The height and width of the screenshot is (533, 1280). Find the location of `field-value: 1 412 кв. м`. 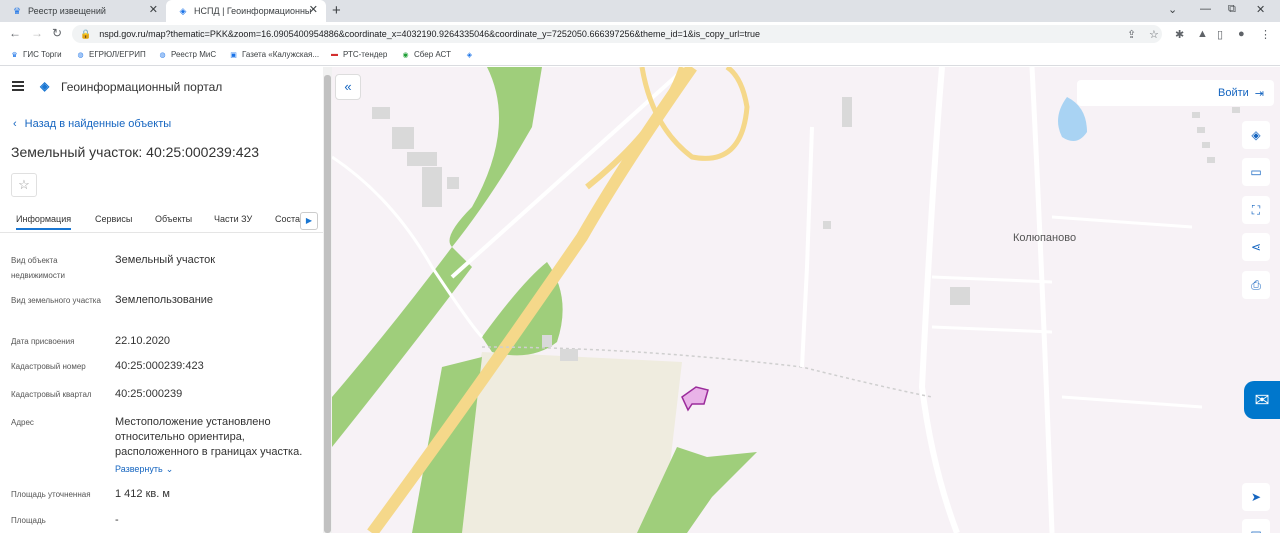

field-value: 1 412 кв. м is located at coordinates (142, 494).